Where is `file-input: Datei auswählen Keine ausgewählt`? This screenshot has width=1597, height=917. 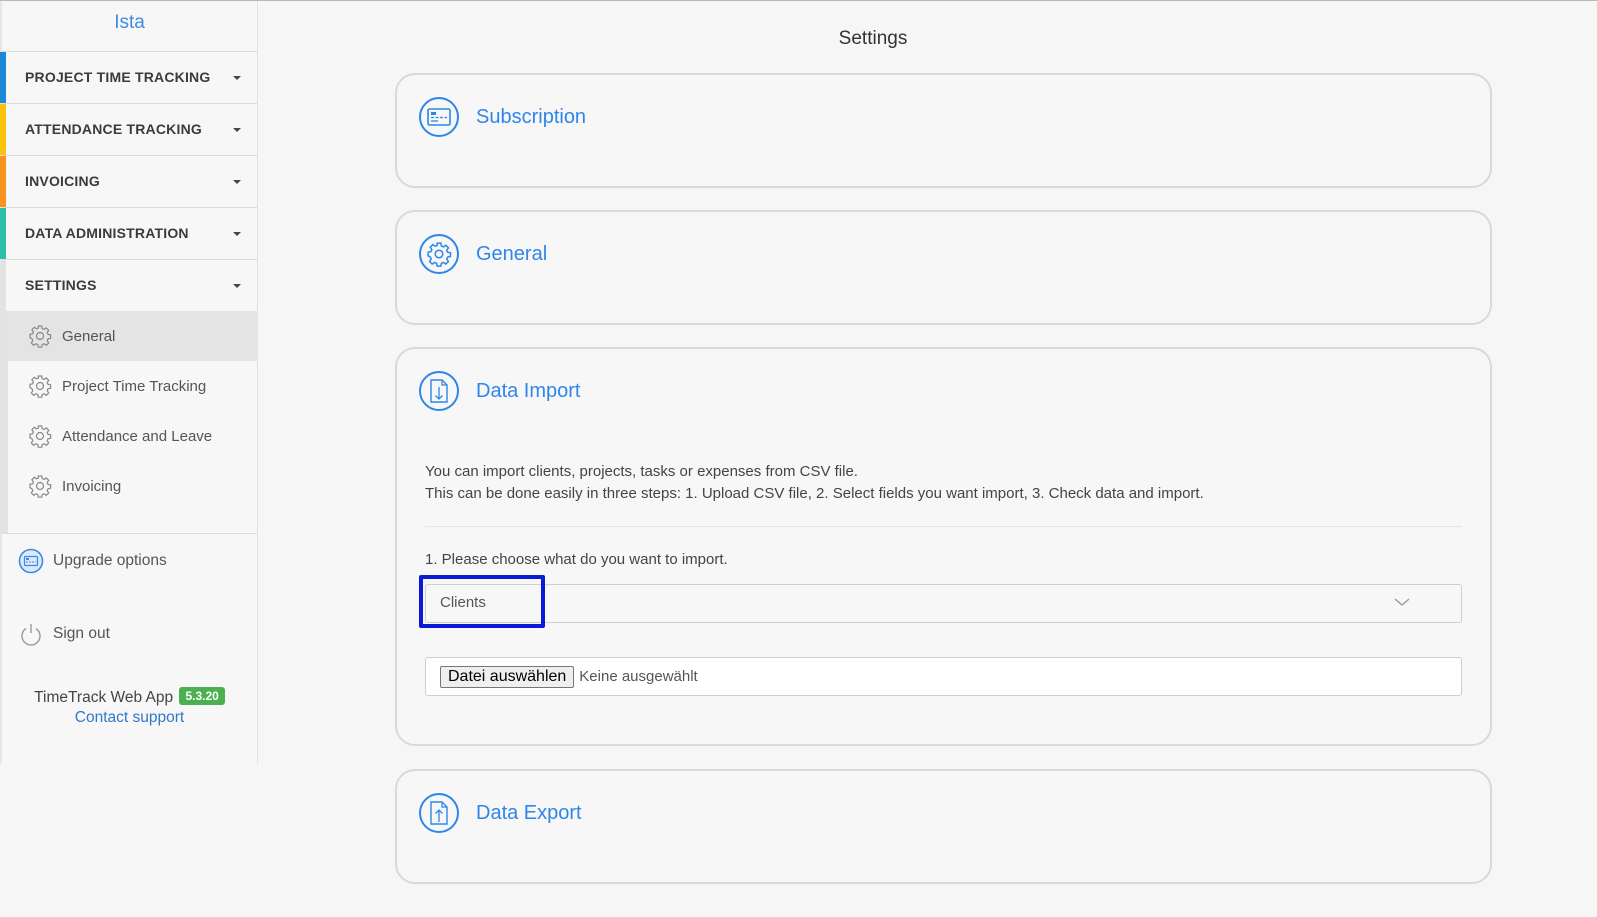 file-input: Datei auswählen Keine ausgewählt is located at coordinates (943, 676).